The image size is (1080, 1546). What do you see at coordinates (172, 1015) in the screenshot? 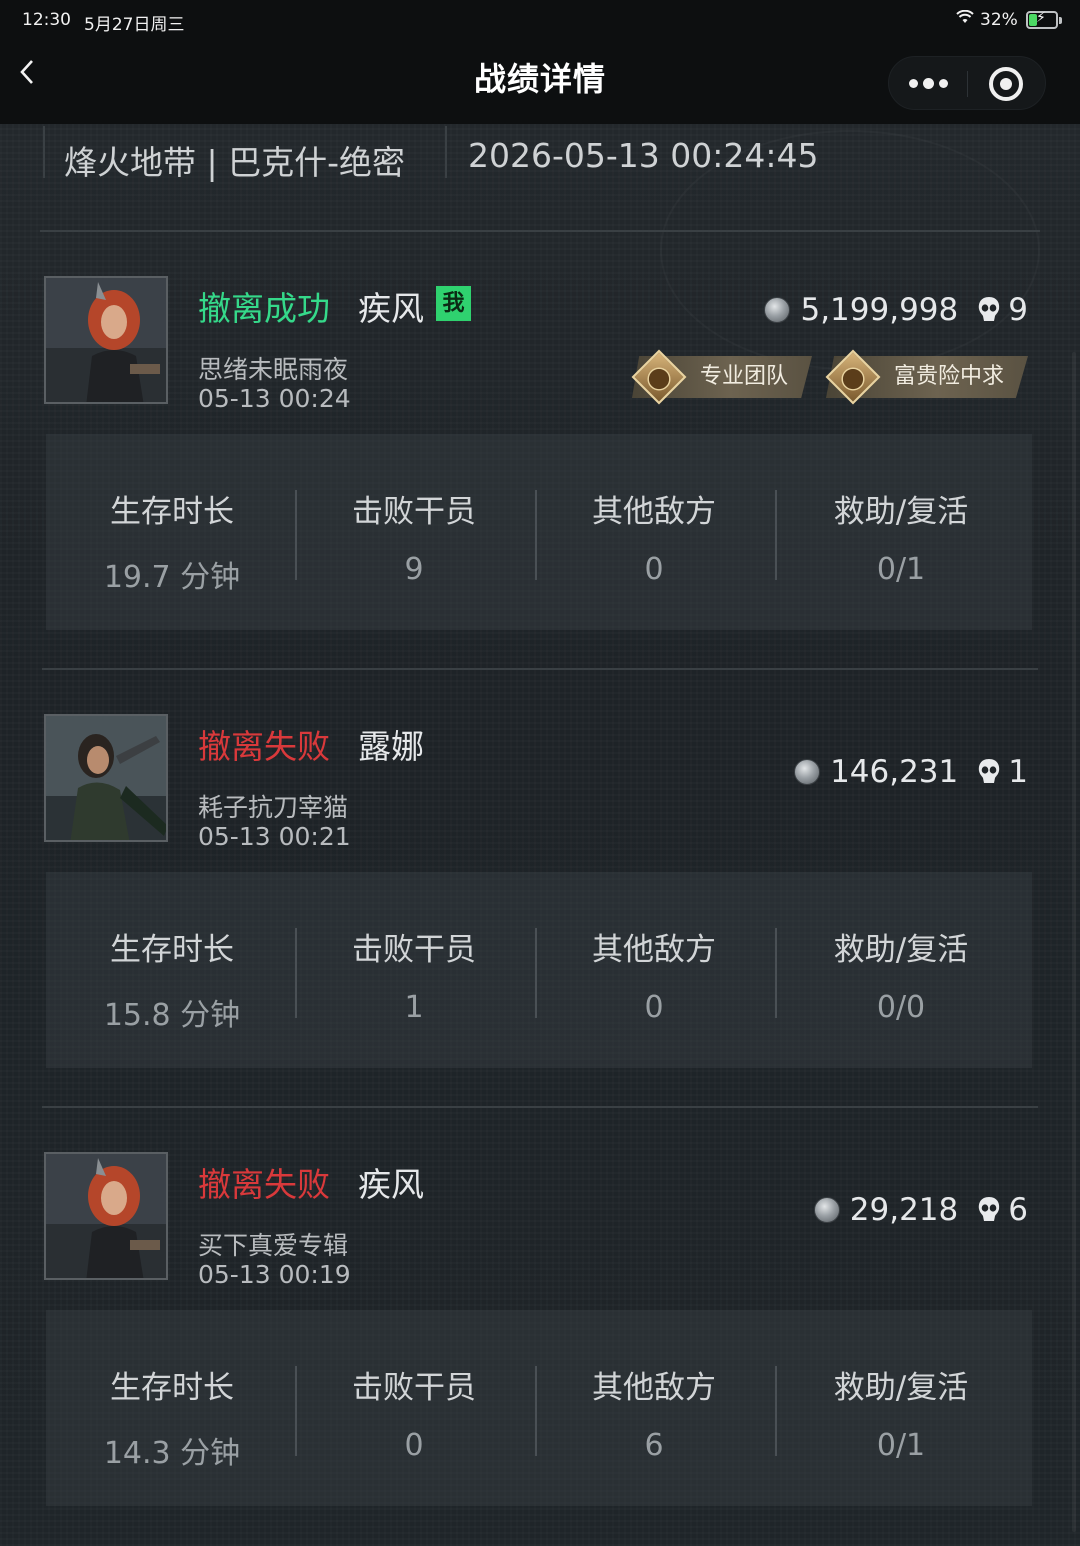
I see `stat-value: 15.8 分钟` at bounding box center [172, 1015].